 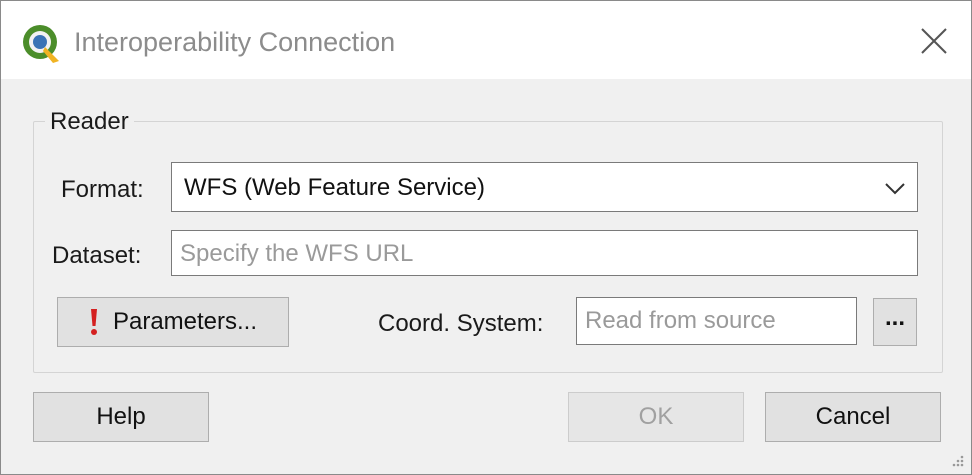 I want to click on ok-button: OK, so click(x=656, y=417).